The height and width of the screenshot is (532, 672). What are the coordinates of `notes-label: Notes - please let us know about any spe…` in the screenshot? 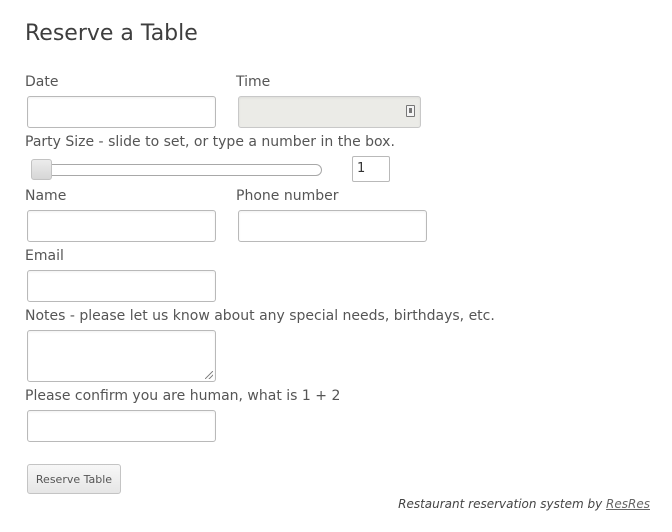 It's located at (260, 316).